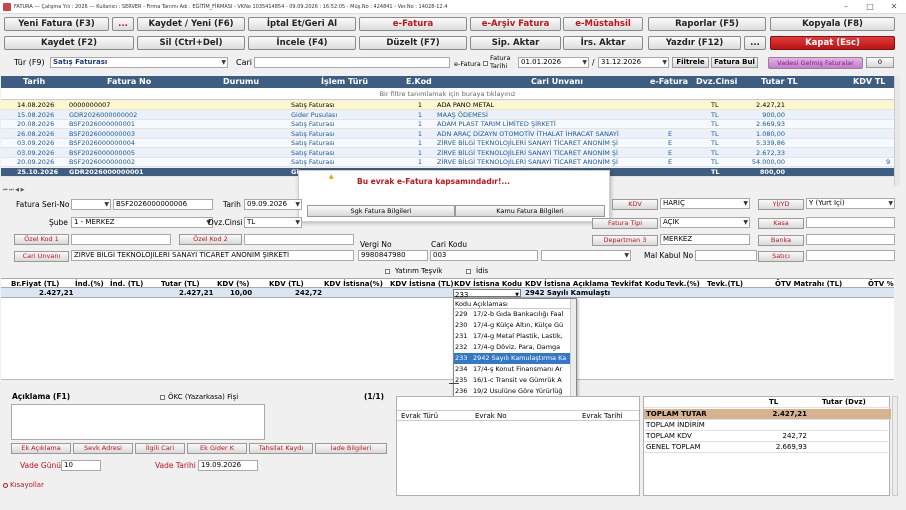 The width and height of the screenshot is (906, 510). Describe the element at coordinates (191, 43) in the screenshot. I see `delete-button: Sil (Ctrl+Del)` at that location.